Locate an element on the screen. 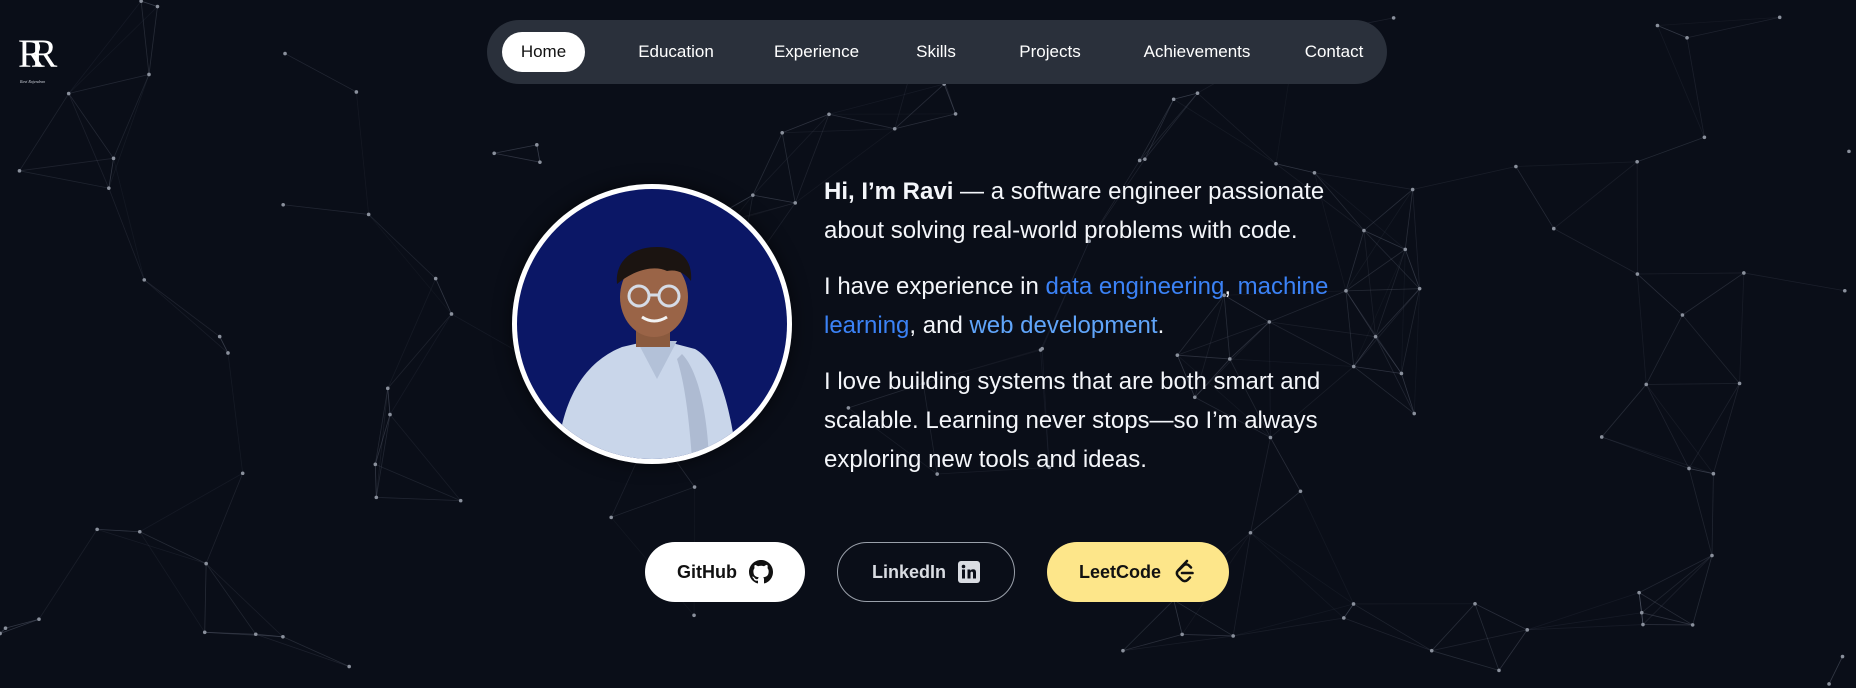  github-button: GitHub is located at coordinates (725, 572).